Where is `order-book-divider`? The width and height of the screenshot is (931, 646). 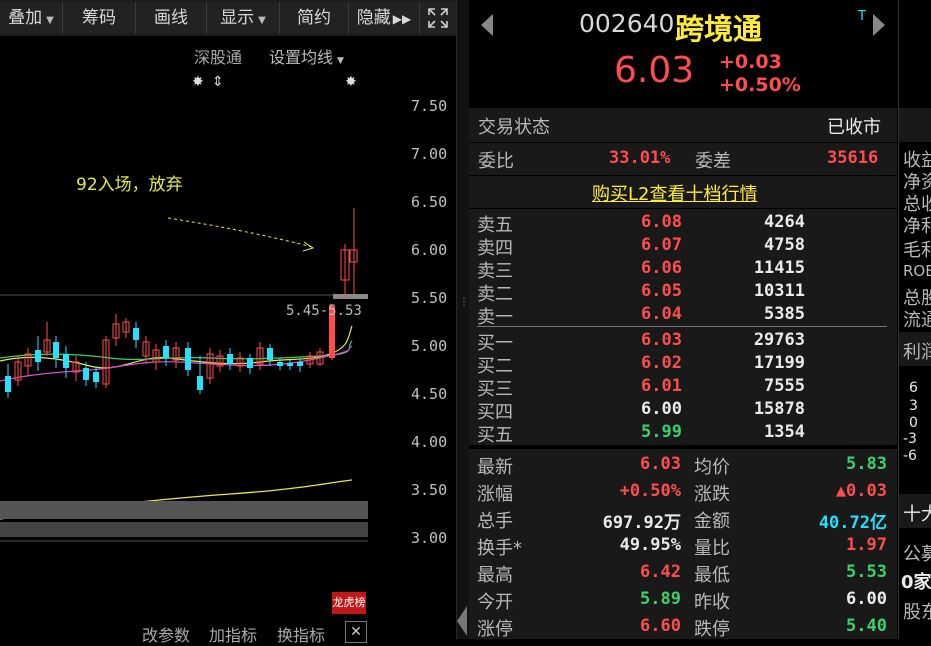 order-book-divider is located at coordinates (682, 326).